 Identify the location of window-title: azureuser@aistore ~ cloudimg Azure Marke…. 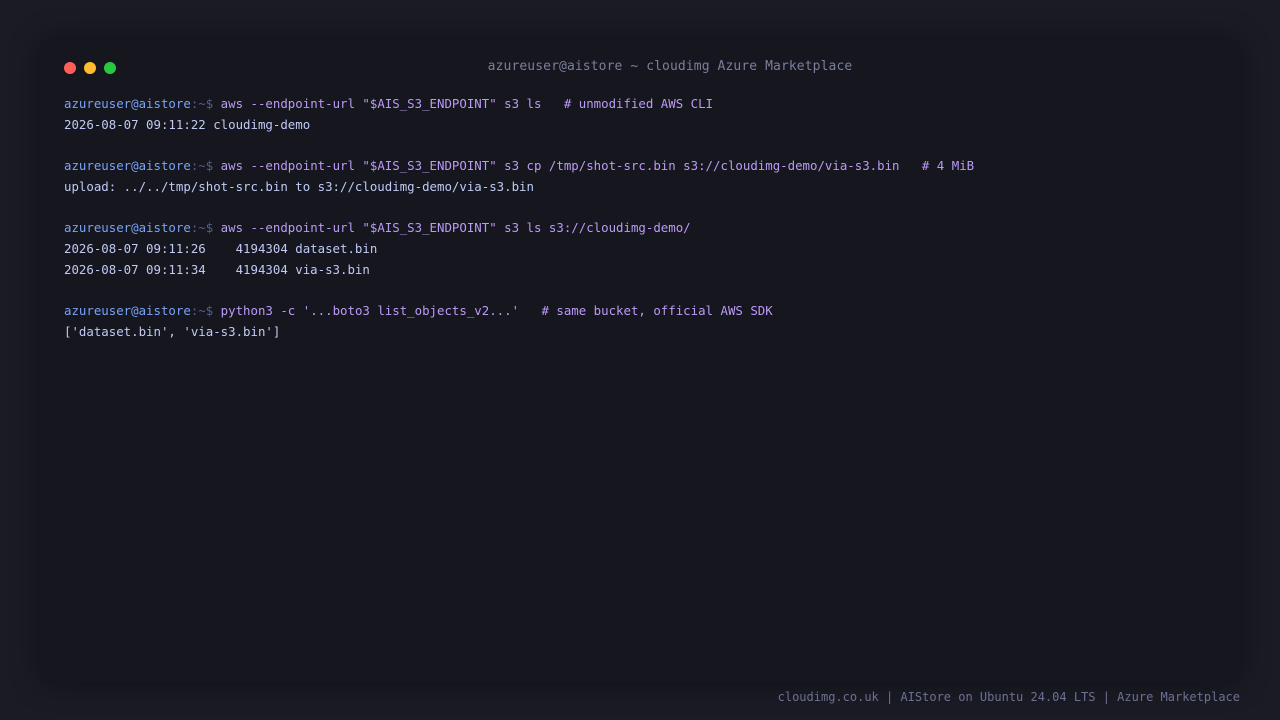
(670, 66).